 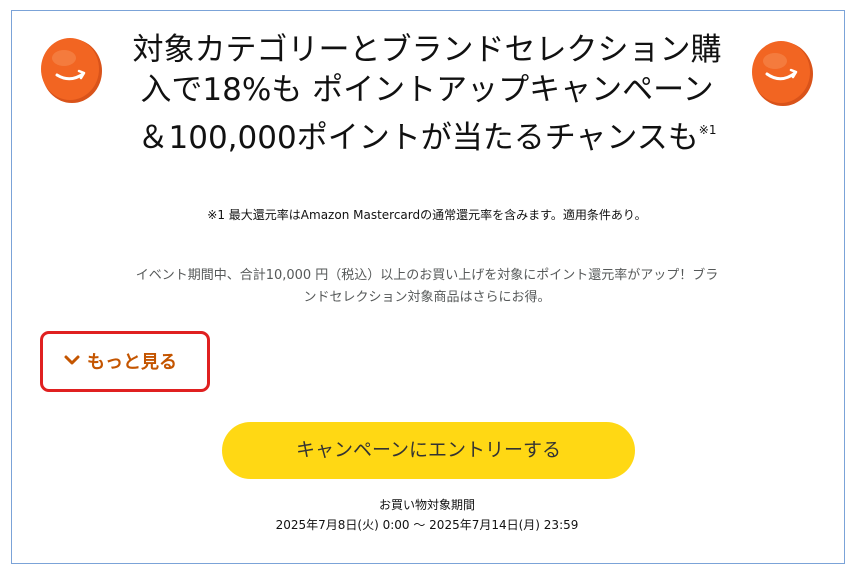 What do you see at coordinates (72, 360) in the screenshot?
I see `chevron-down-icon` at bounding box center [72, 360].